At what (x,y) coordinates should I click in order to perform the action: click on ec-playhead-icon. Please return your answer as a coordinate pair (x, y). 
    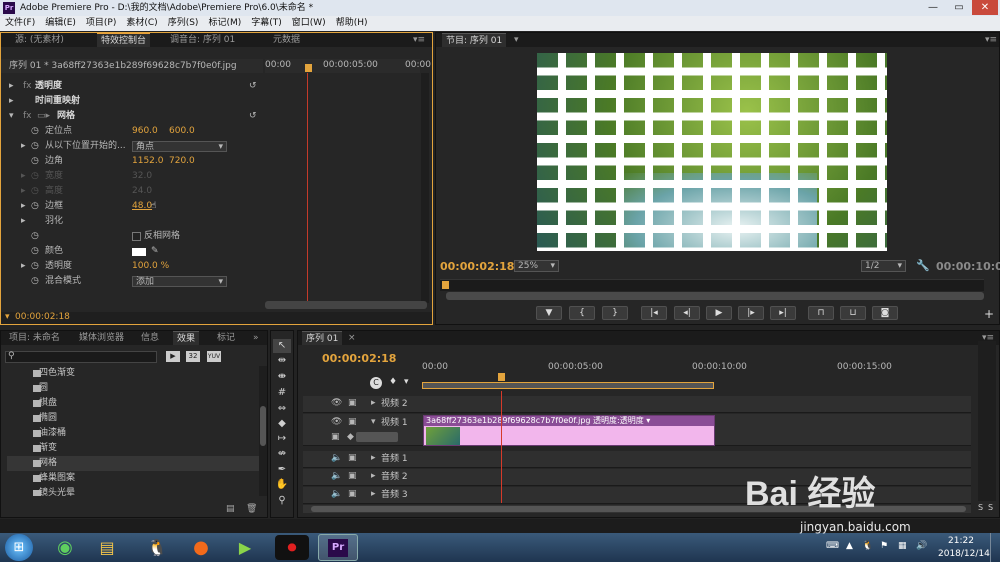
    Looking at the image, I should click on (308, 68).